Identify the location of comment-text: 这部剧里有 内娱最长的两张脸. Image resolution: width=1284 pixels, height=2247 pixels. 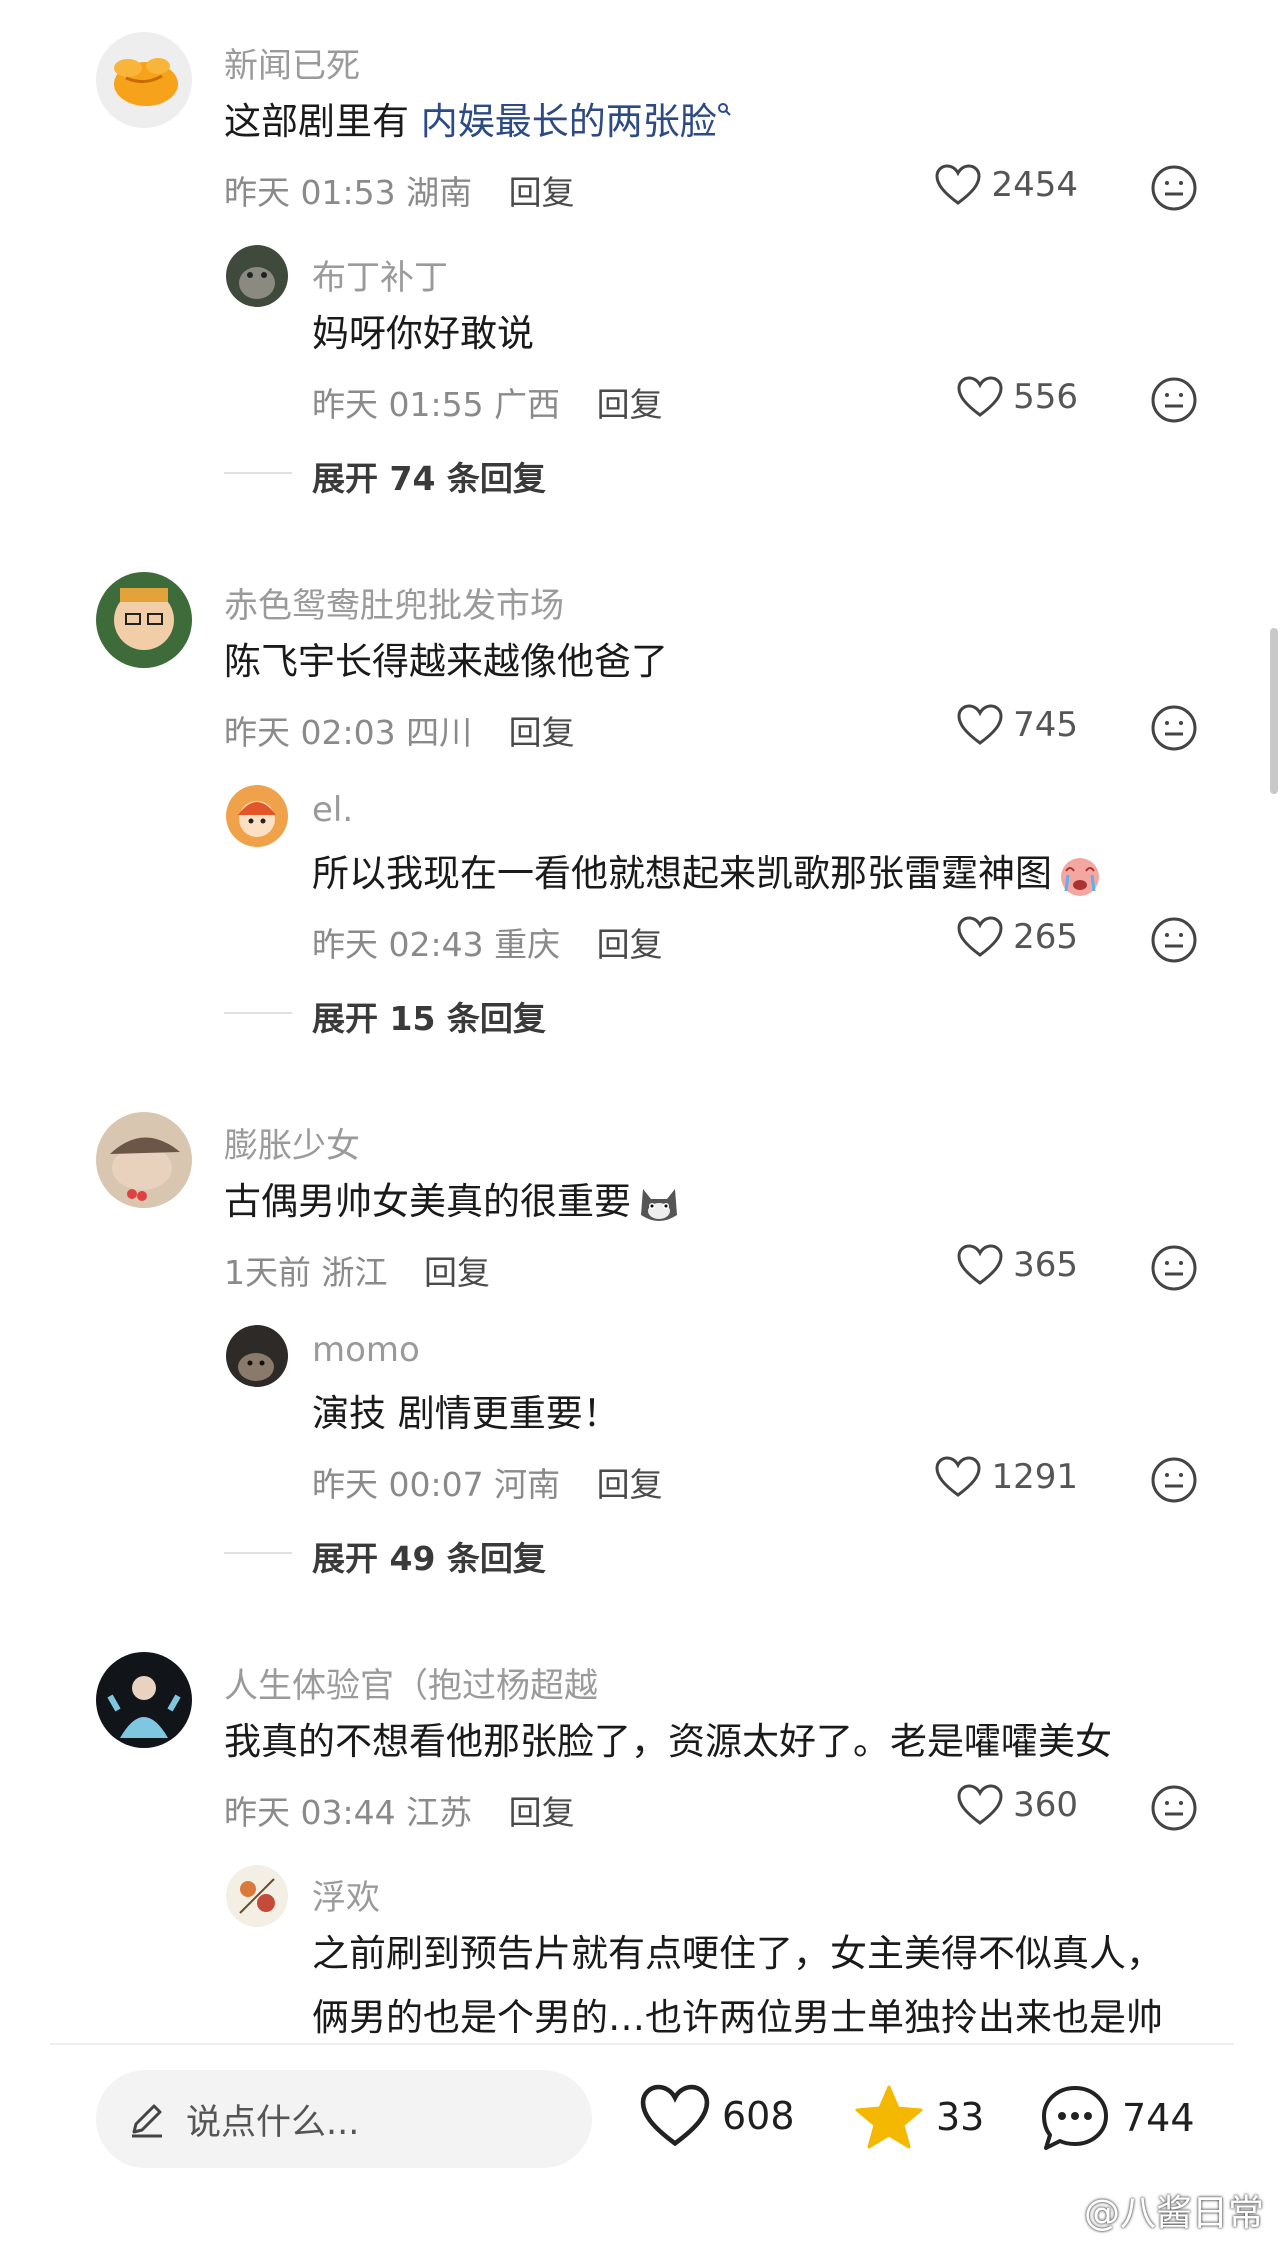
(478, 122).